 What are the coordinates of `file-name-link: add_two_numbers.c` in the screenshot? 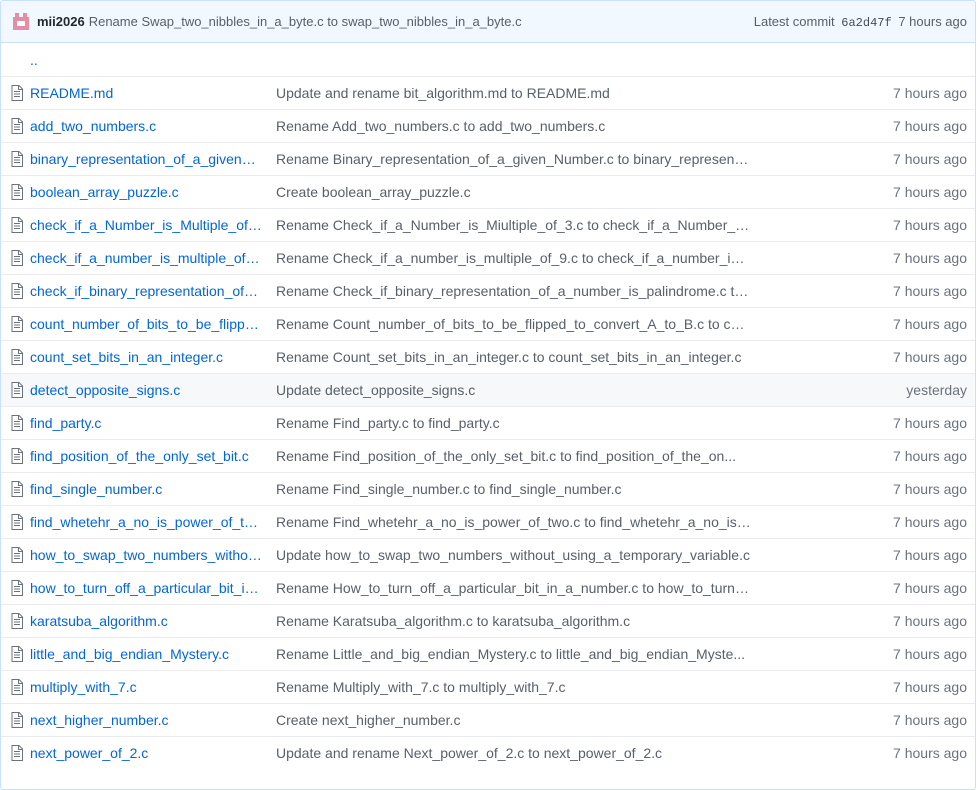 It's located at (146, 126).